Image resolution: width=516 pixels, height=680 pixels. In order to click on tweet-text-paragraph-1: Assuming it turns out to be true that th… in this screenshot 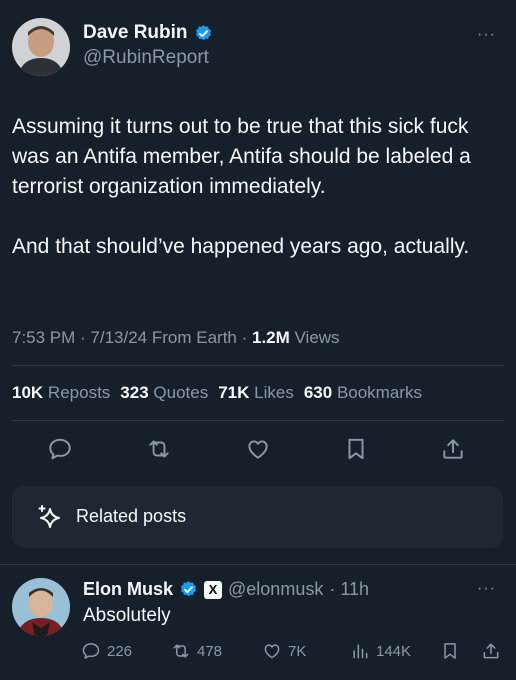, I will do `click(241, 156)`.